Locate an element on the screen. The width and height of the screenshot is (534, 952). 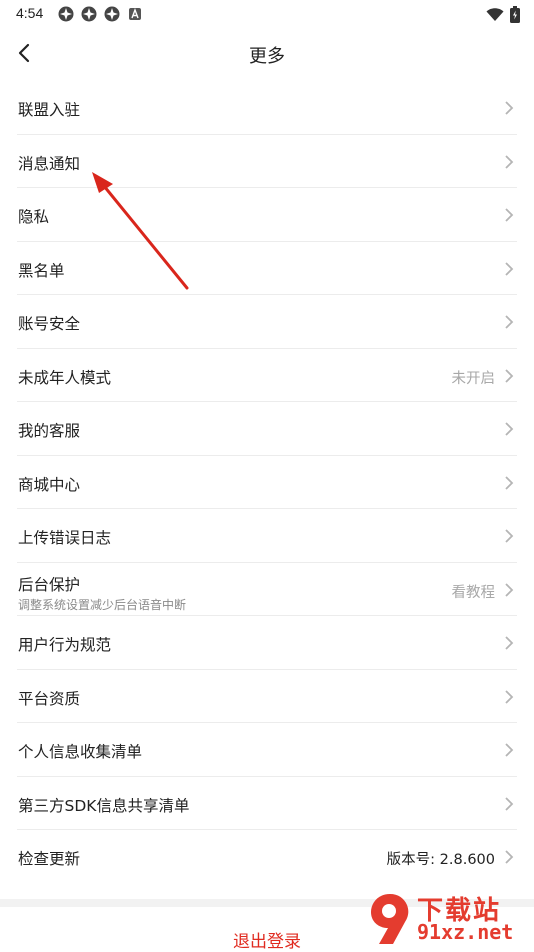
settings-item-alliance: 联盟入驻 is located at coordinates (267, 108).